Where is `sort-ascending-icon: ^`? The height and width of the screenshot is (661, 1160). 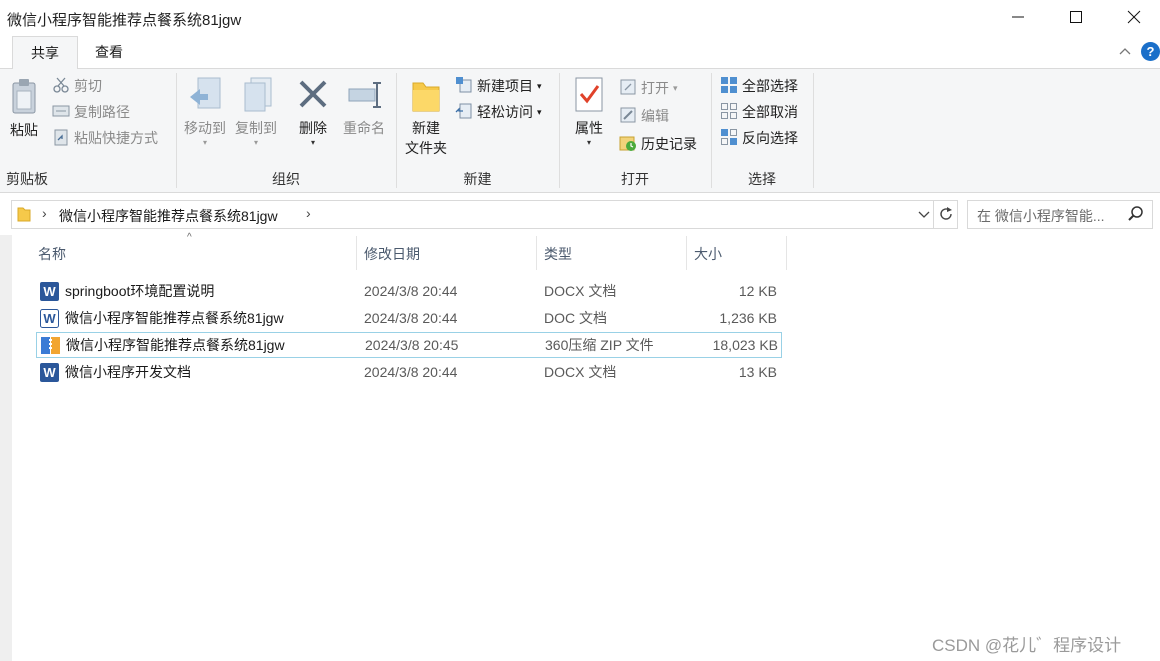
sort-ascending-icon: ^ is located at coordinates (189, 237).